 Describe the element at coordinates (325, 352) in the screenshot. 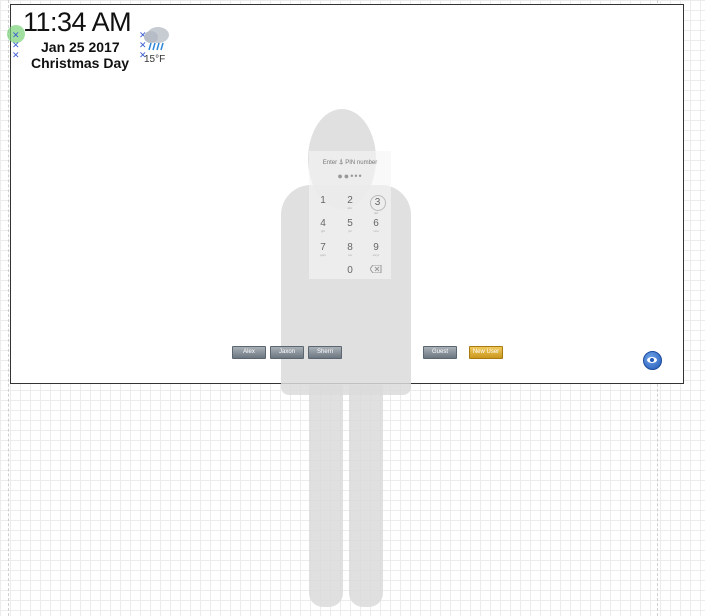

I see `user-button-sherri: Sherri` at that location.